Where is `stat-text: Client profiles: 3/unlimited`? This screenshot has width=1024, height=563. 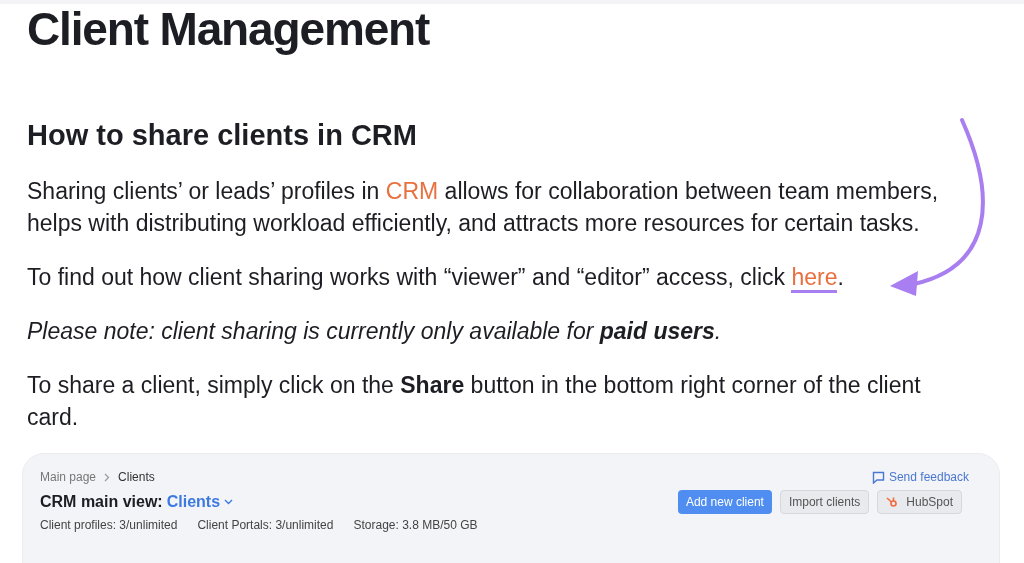
stat-text: Client profiles: 3/unlimited is located at coordinates (109, 525).